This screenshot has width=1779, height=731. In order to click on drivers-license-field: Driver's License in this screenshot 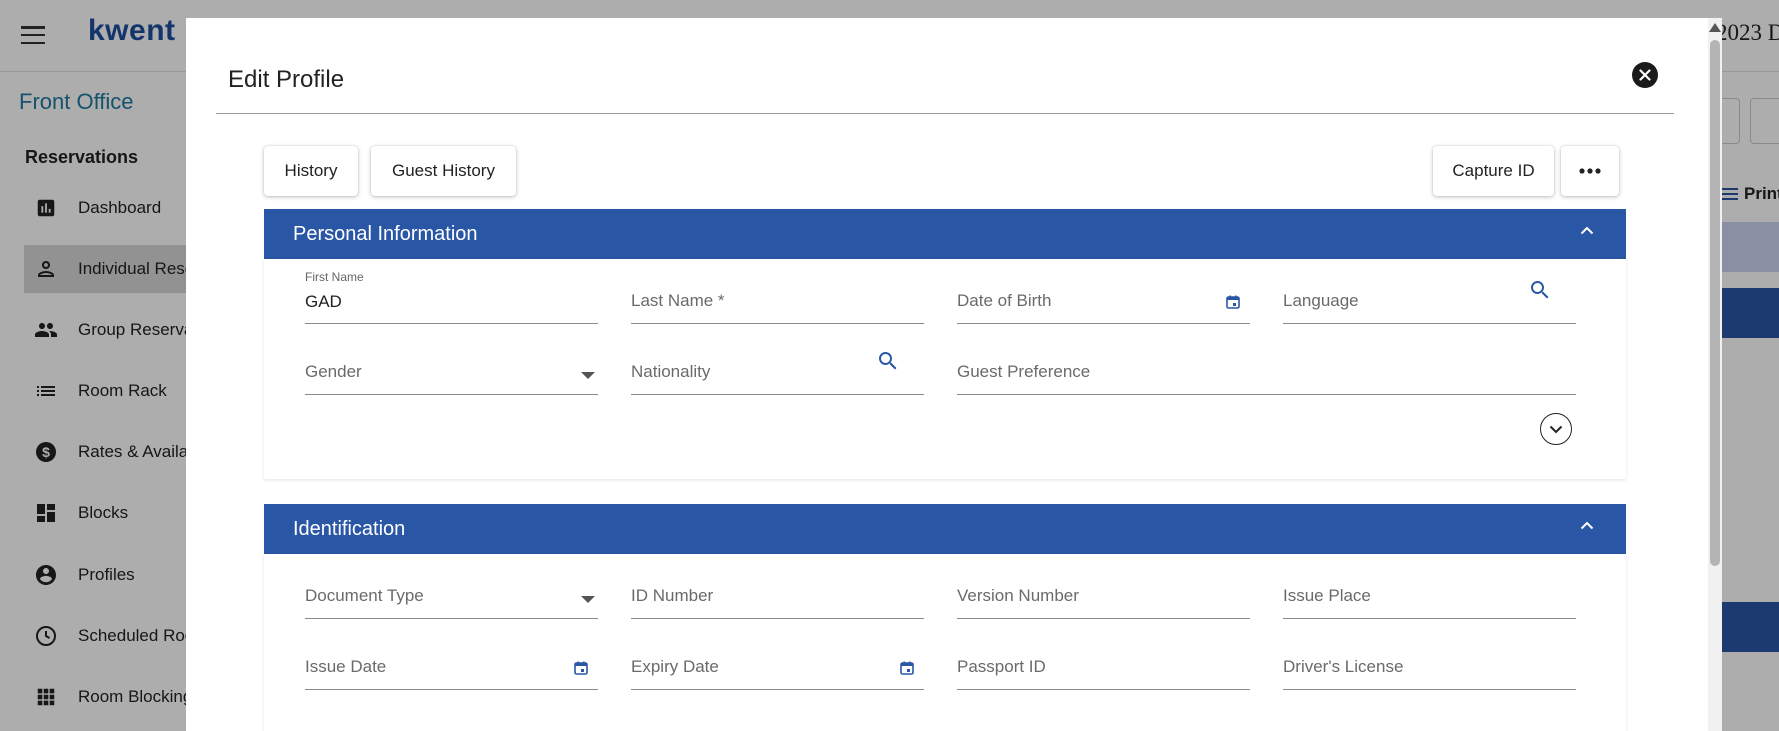, I will do `click(1429, 662)`.